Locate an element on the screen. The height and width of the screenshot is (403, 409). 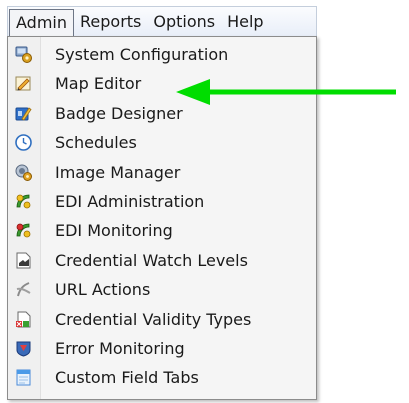
menu-item-edi-administration: EDI Administration is located at coordinates (162, 201).